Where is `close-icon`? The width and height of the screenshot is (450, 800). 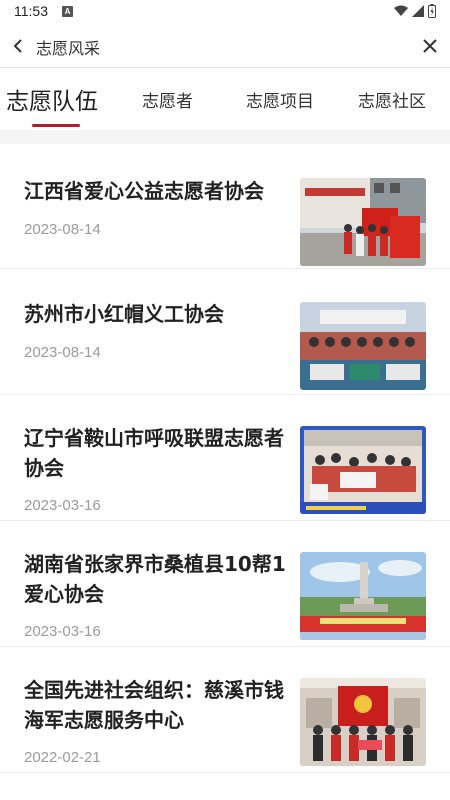 close-icon is located at coordinates (430, 46).